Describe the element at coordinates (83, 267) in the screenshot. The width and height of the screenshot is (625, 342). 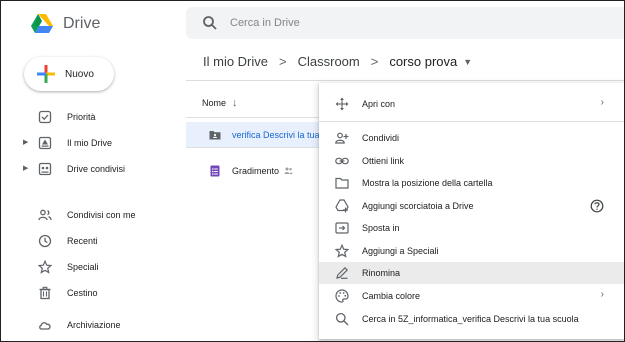
I see `sidebar-item-label: Speciali` at that location.